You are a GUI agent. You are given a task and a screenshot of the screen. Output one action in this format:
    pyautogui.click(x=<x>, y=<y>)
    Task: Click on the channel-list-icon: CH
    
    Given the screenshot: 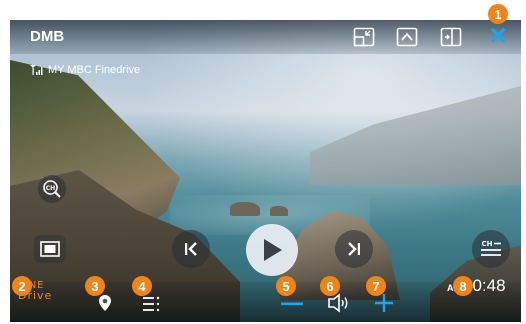 What is the action you would take?
    pyautogui.click(x=491, y=248)
    